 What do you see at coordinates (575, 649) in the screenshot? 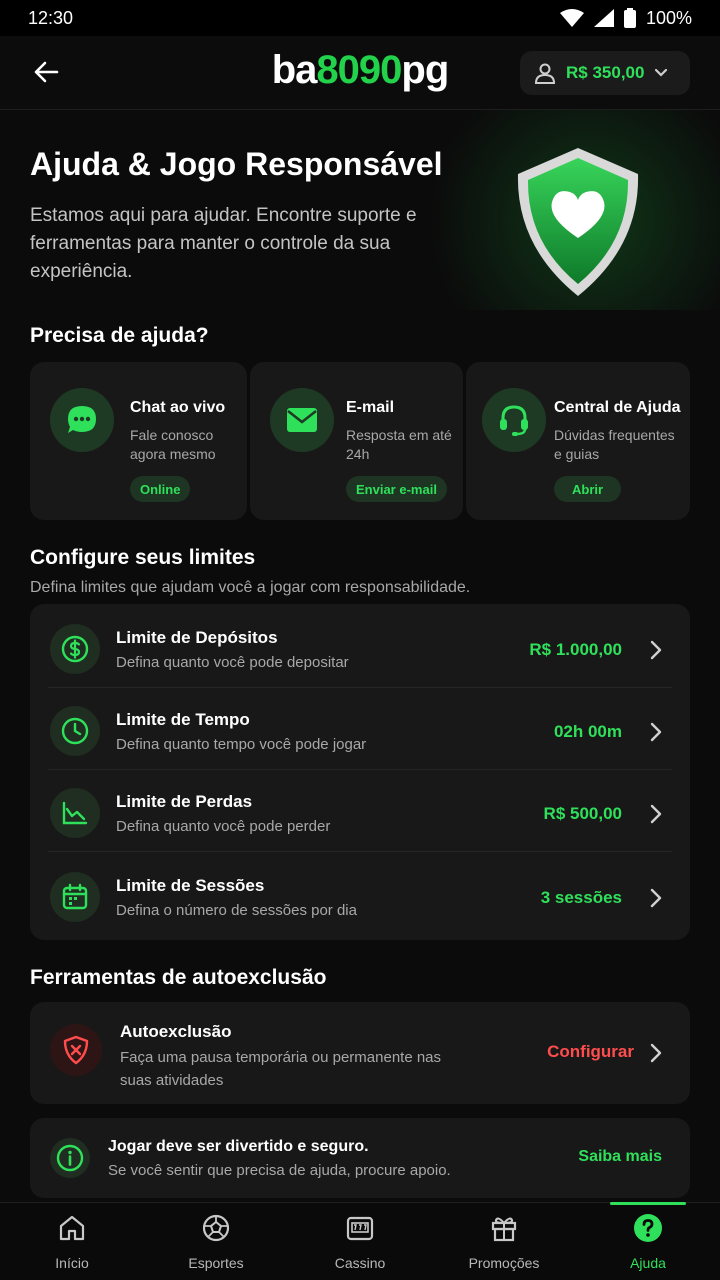
I see `limit-value: R$ 1.000,00` at bounding box center [575, 649].